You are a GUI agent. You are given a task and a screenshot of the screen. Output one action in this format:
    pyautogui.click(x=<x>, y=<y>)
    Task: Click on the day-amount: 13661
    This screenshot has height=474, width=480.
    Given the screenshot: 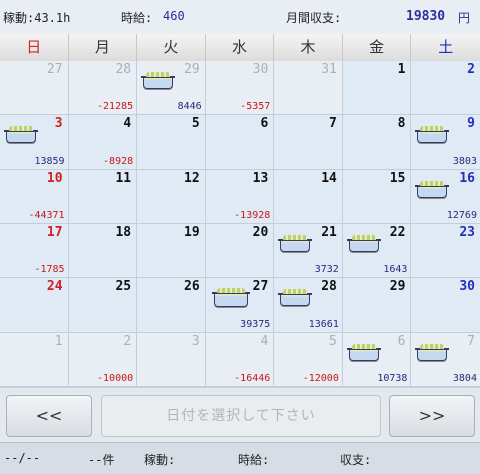 What is the action you would take?
    pyautogui.click(x=323, y=324)
    